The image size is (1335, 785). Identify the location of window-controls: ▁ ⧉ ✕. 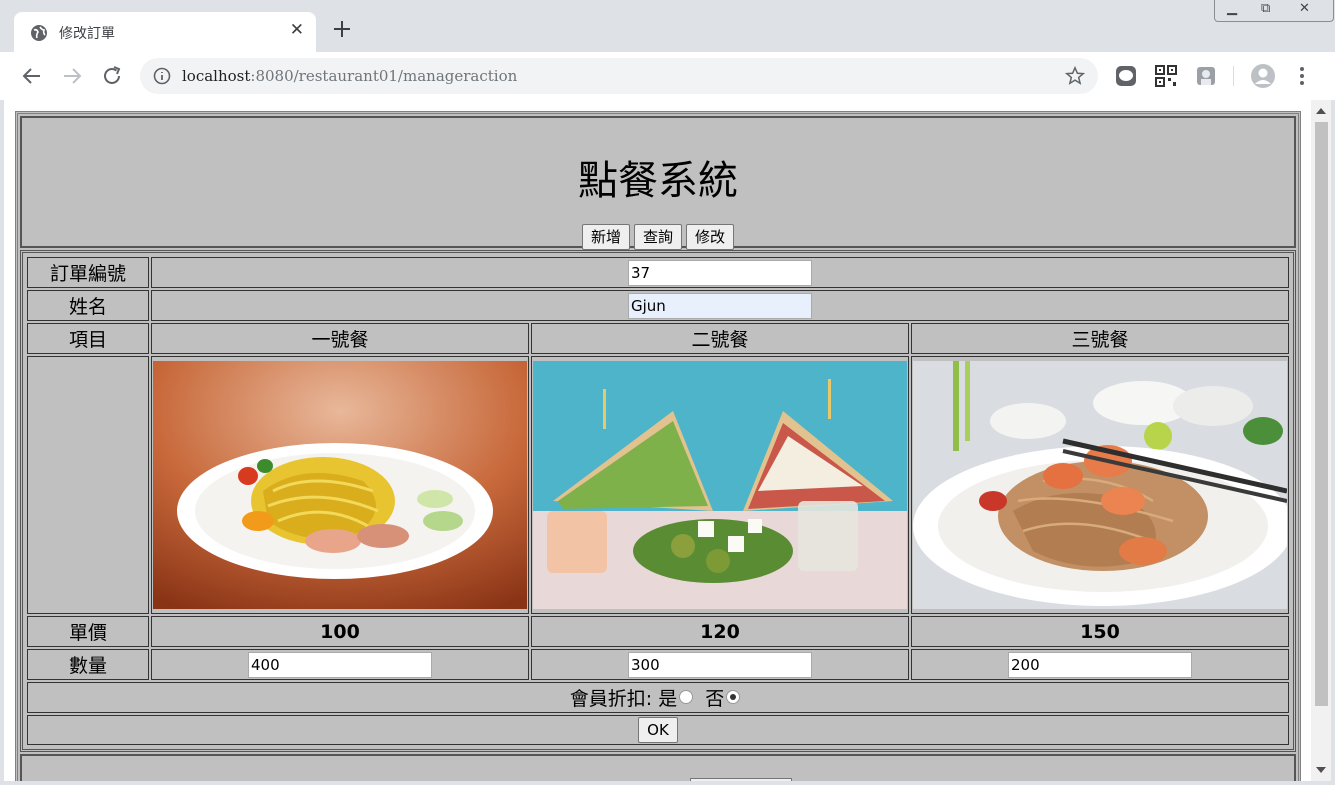
(1274, 11).